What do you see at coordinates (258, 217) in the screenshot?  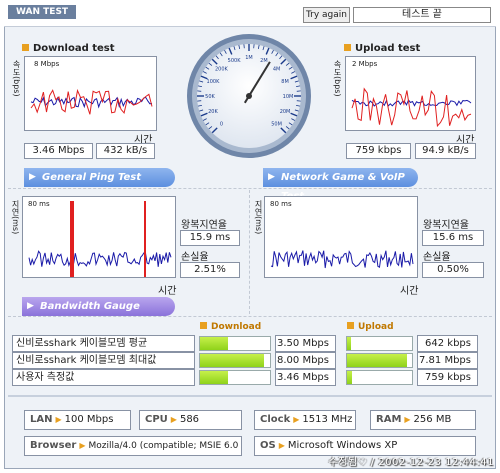 I see `game-y-label: 지연(ms)` at bounding box center [258, 217].